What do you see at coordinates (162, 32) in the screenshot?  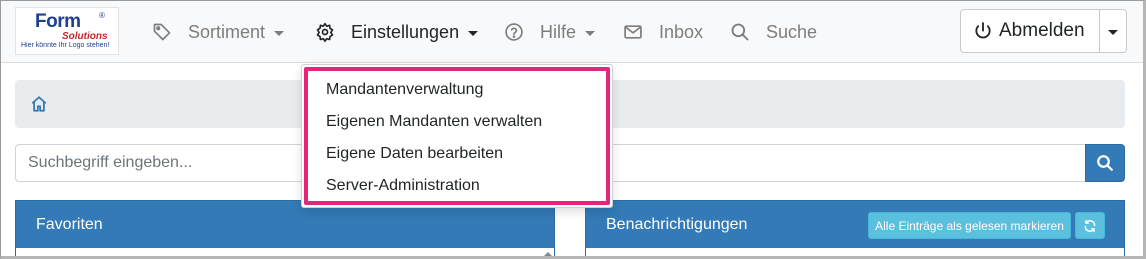 I see `tag-icon` at bounding box center [162, 32].